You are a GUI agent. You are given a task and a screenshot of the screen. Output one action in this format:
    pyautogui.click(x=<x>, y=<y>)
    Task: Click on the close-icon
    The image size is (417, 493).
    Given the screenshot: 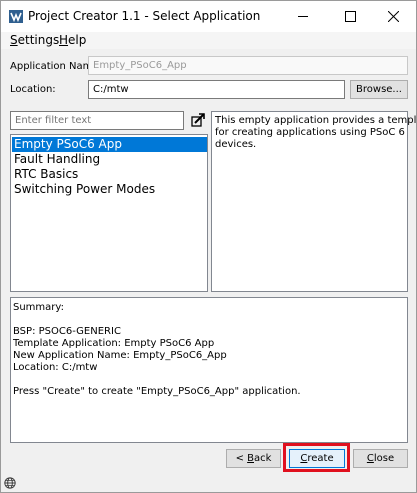 What is the action you would take?
    pyautogui.click(x=393, y=16)
    